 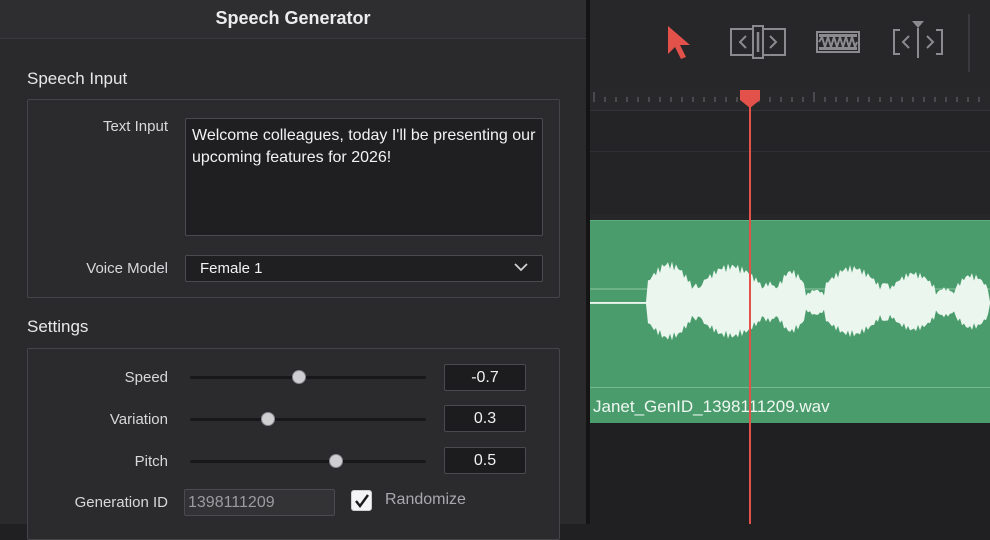 What do you see at coordinates (969, 43) in the screenshot?
I see `toolbar-separator` at bounding box center [969, 43].